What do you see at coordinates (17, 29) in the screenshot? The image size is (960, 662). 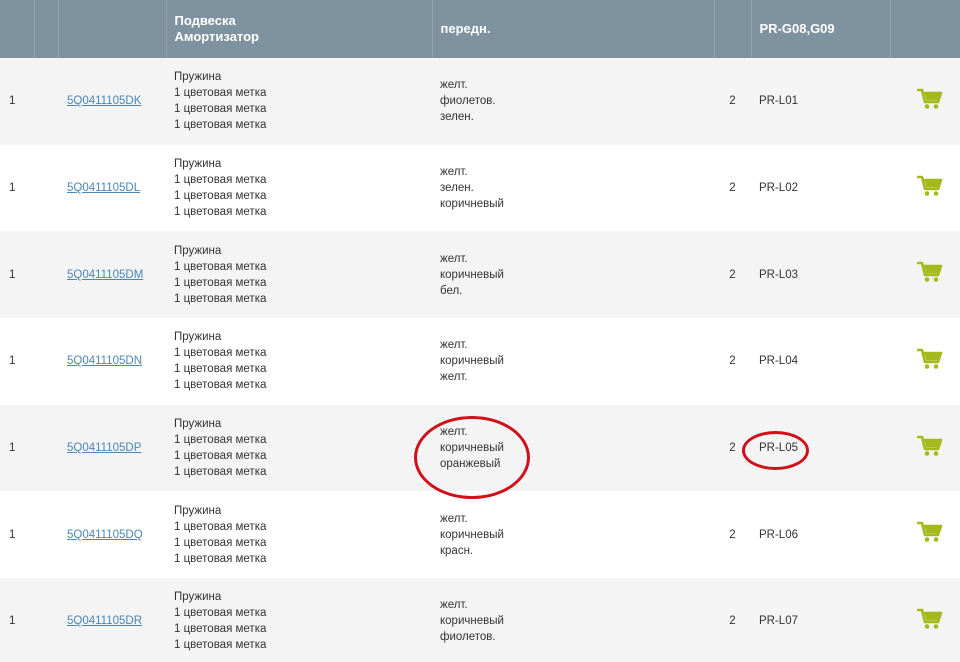 I see `header-col-num` at bounding box center [17, 29].